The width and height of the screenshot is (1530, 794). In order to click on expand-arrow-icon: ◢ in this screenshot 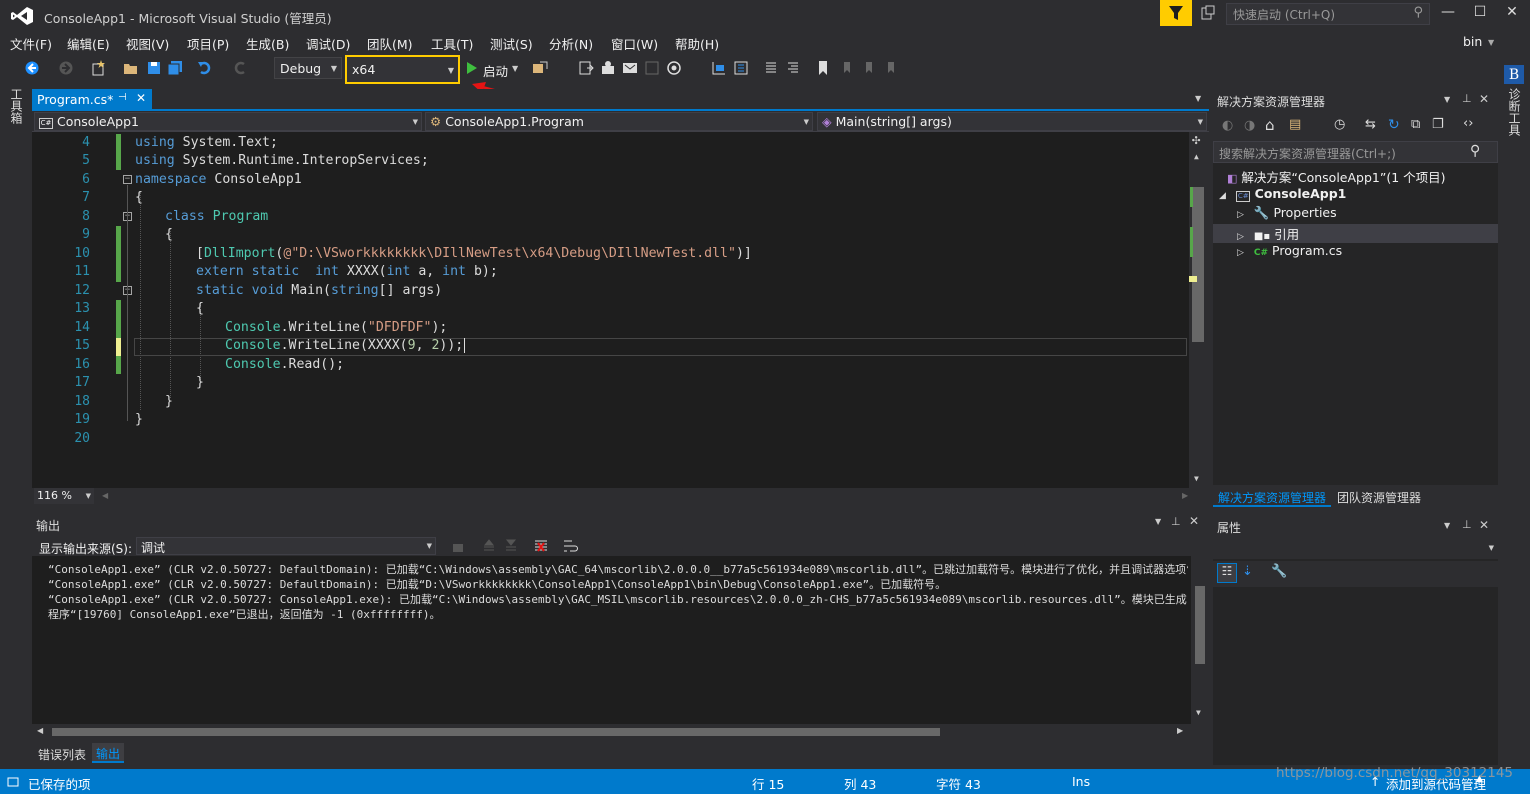, I will do `click(1222, 196)`.